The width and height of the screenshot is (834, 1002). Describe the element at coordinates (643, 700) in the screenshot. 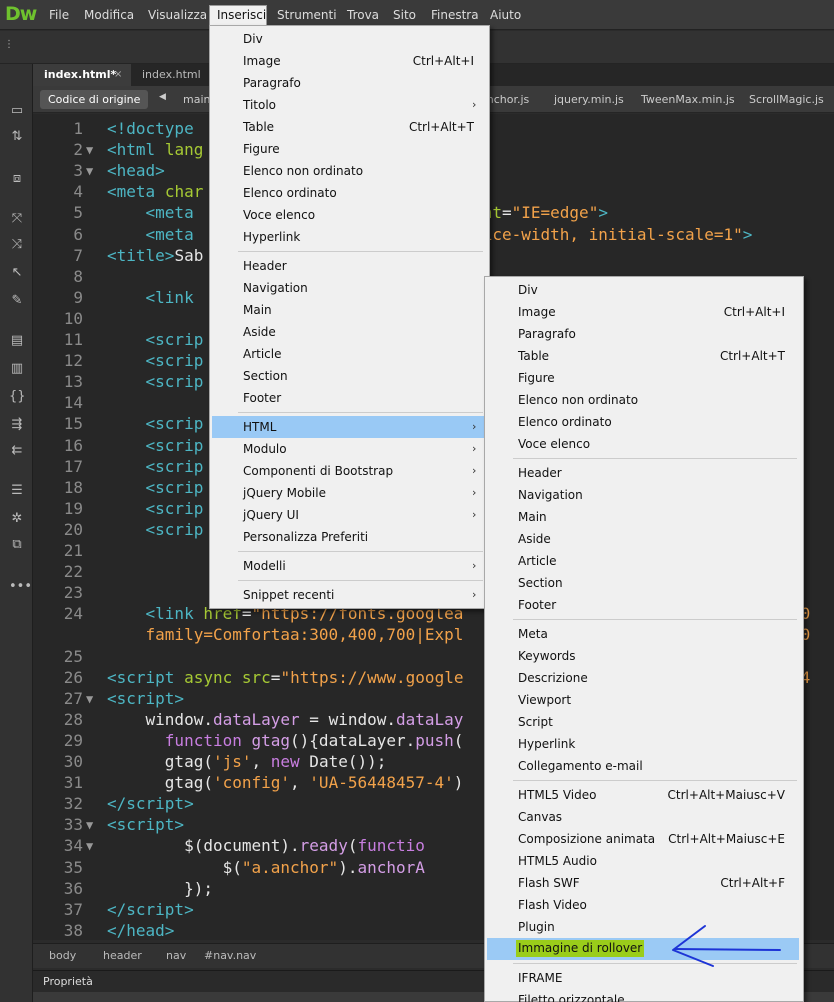

I see `menu-item-viewport: Viewport` at that location.